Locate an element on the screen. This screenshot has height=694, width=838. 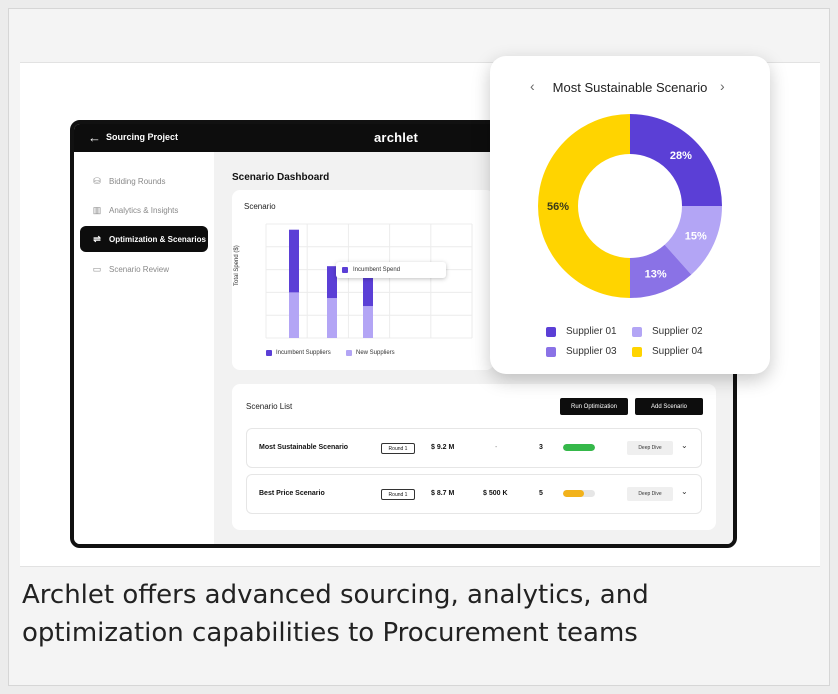
tooltip-label: Incumbent Spend is located at coordinates (377, 270).